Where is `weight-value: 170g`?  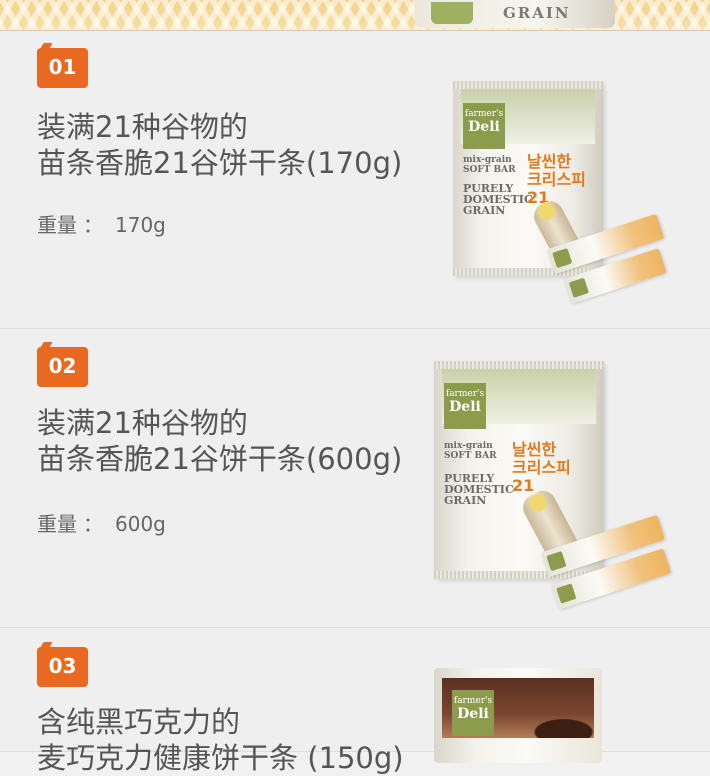 weight-value: 170g is located at coordinates (140, 225).